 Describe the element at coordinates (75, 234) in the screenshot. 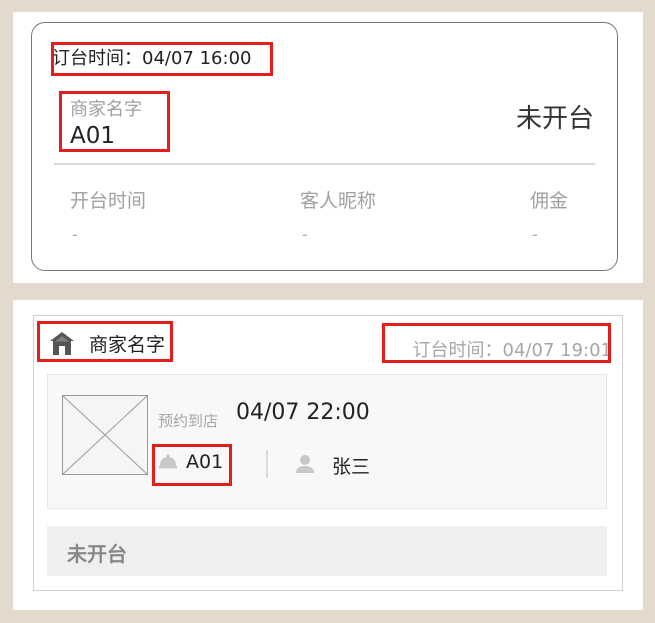

I see `col-value-open-time: -` at that location.